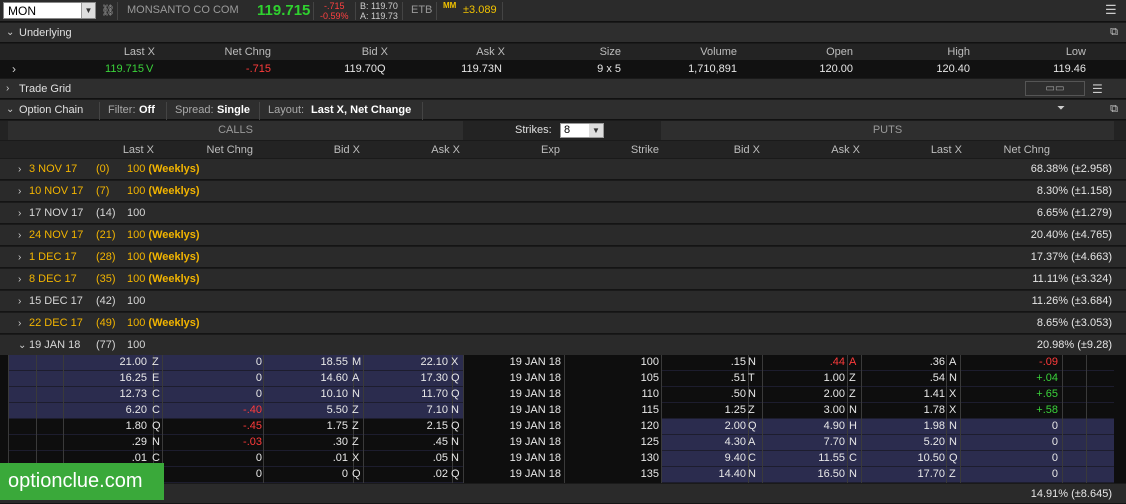  I want to click on put-last: 5.20, so click(934, 442).